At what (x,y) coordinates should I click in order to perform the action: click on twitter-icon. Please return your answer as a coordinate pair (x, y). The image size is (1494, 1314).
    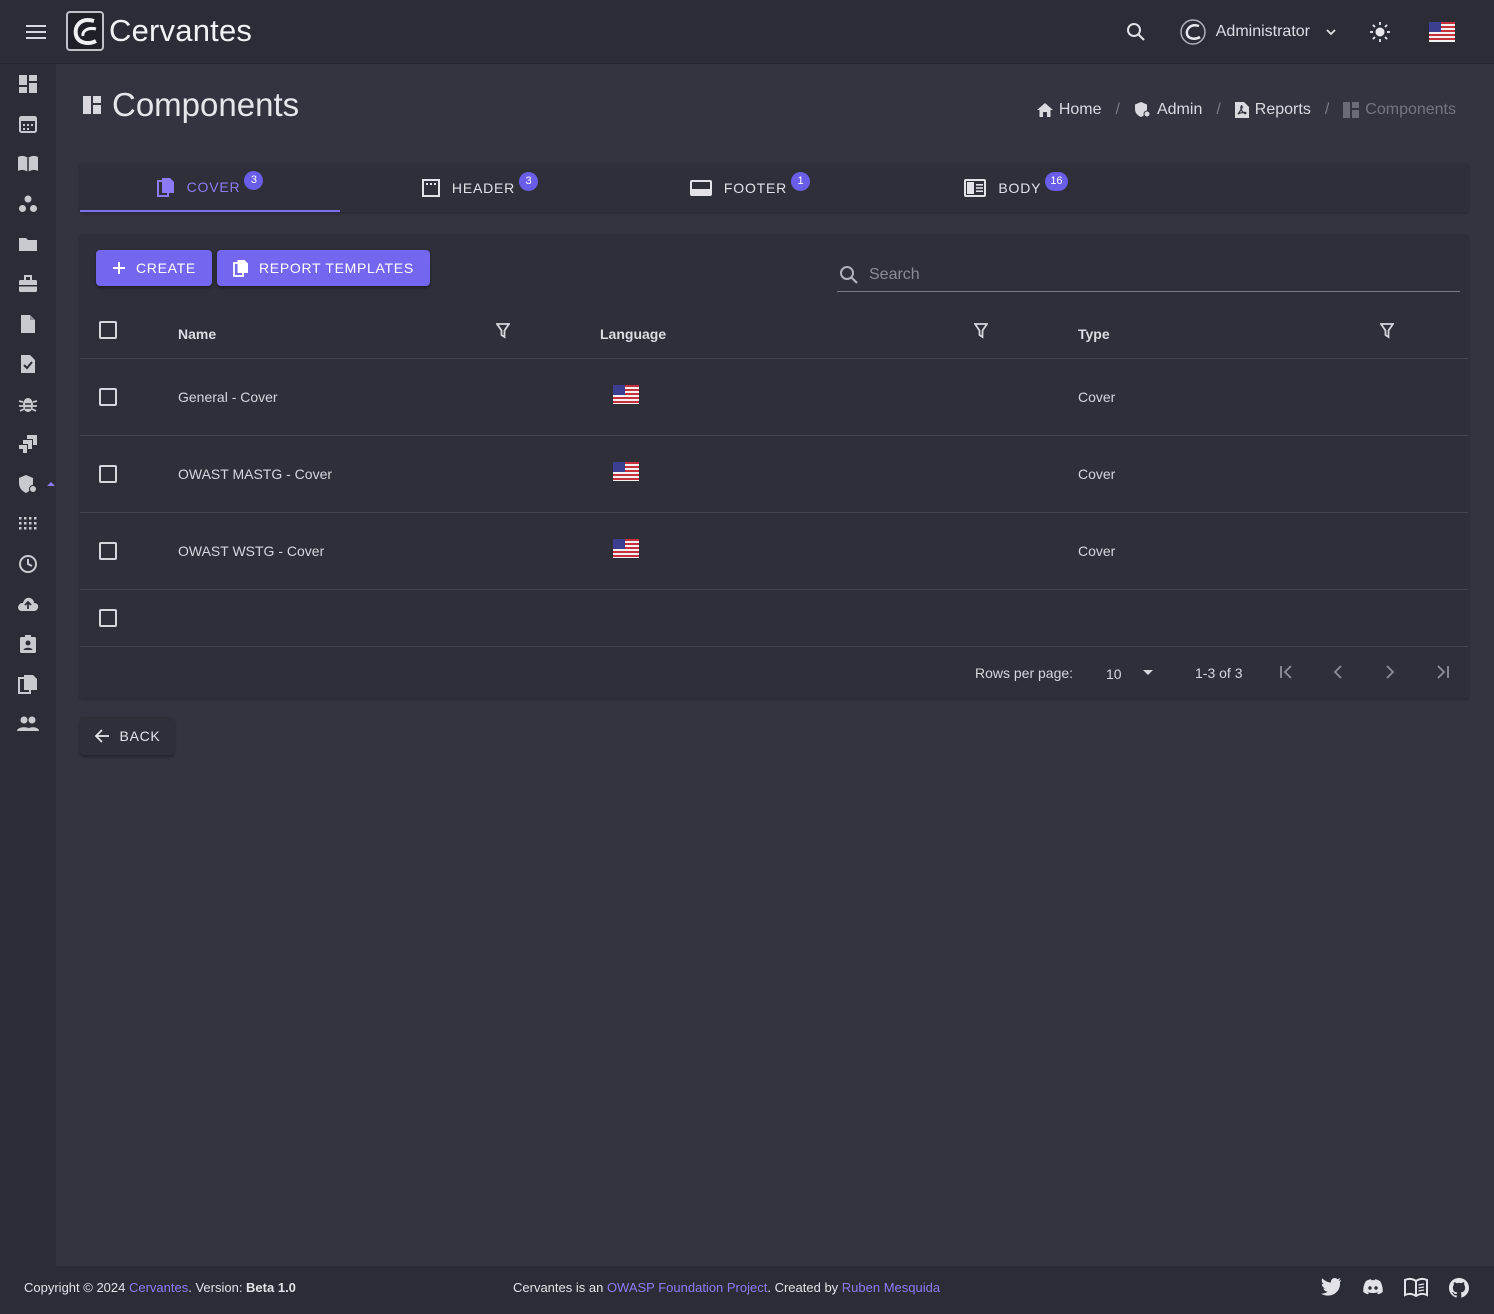
    Looking at the image, I should click on (1331, 1287).